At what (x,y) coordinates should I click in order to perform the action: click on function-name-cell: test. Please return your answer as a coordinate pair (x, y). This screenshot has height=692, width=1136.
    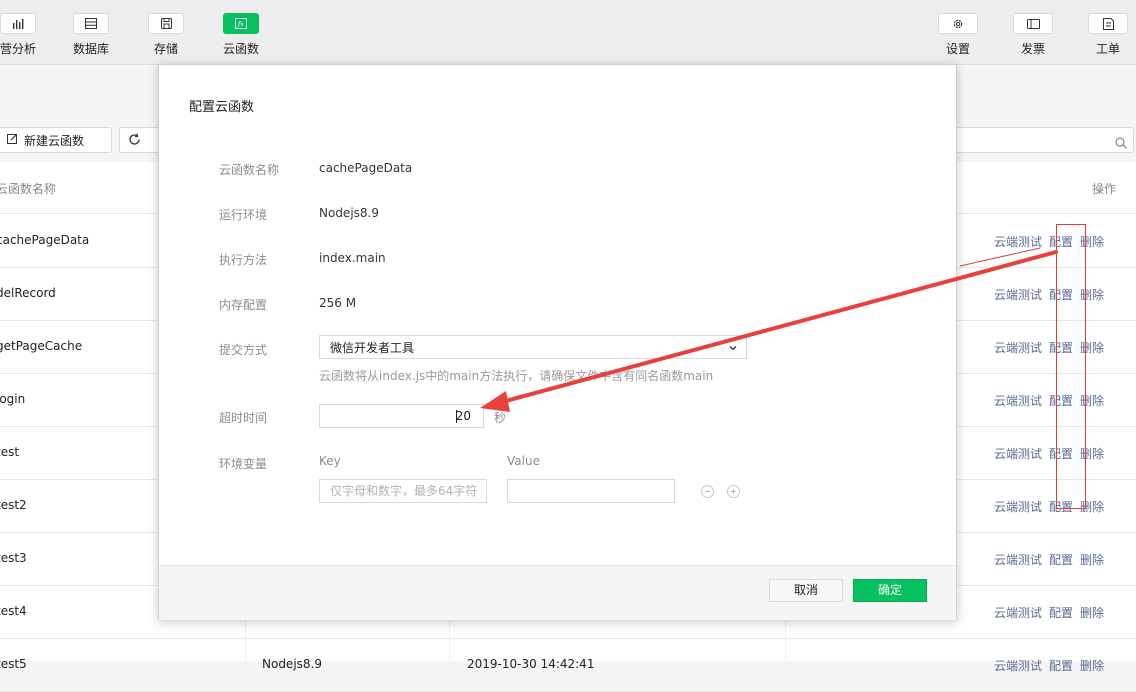
    Looking at the image, I should click on (10, 452).